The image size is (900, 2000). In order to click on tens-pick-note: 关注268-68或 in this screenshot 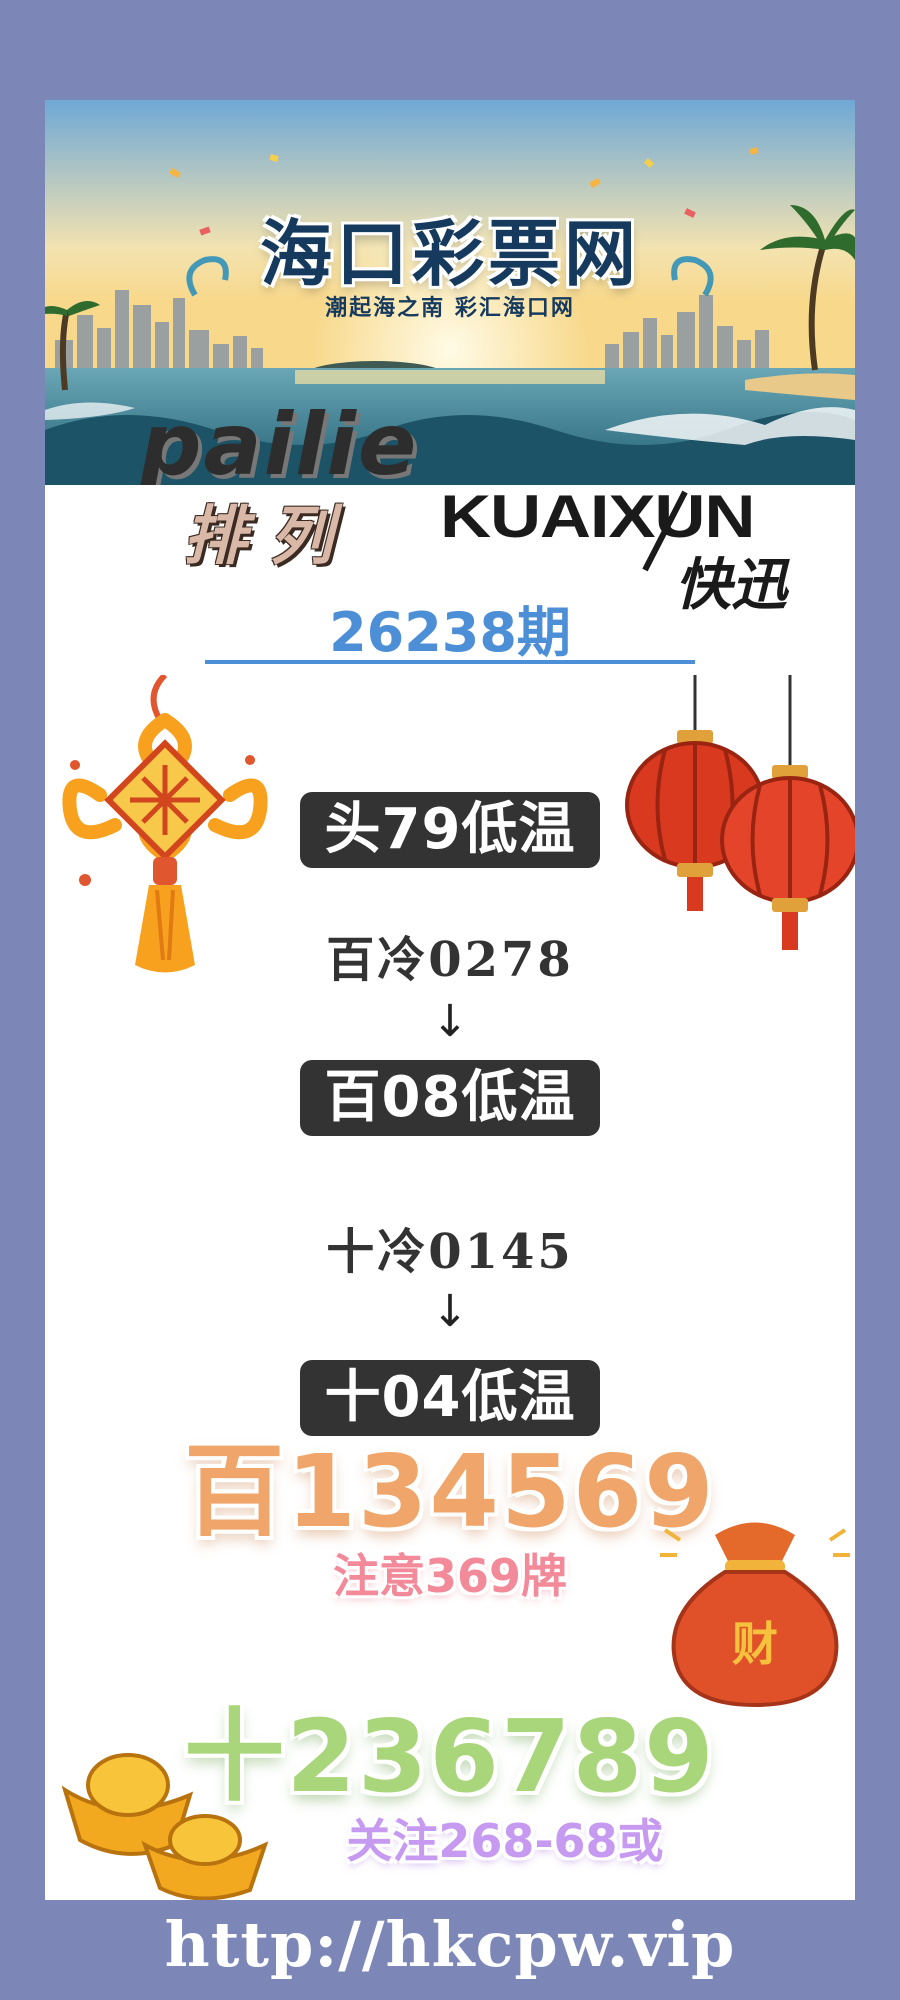, I will do `click(505, 1841)`.